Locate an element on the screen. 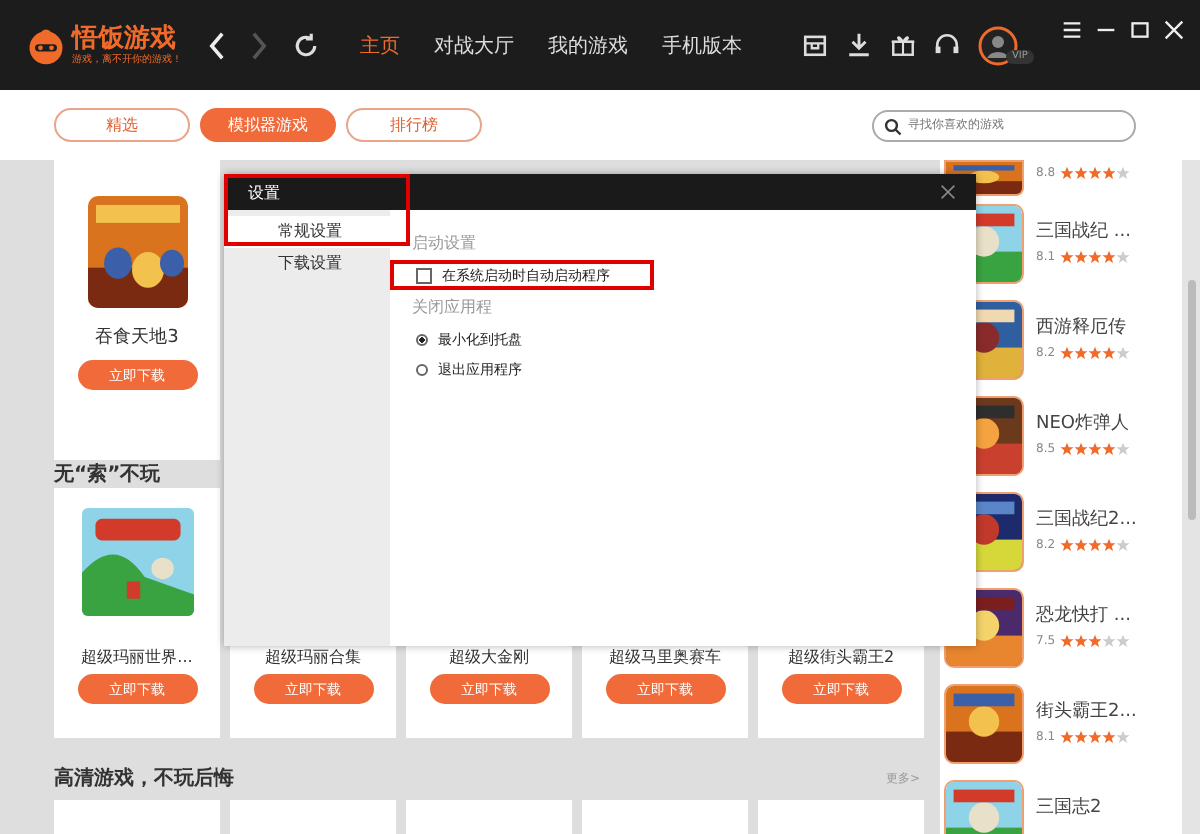 This screenshot has height=834, width=1200. game-name: 西游释厄传 is located at coordinates (1083, 328).